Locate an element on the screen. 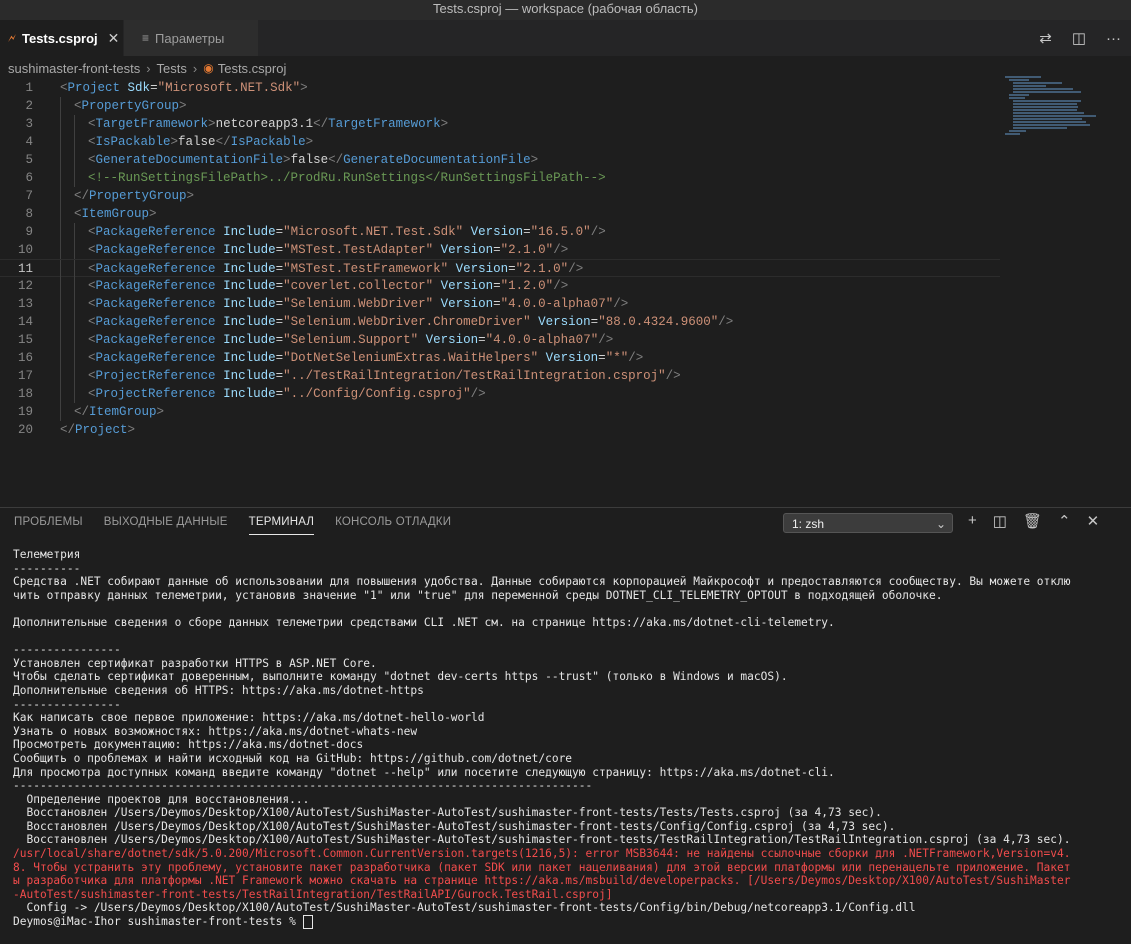  panel-tab: ВЫХОДНЫЕ ДАННЫЕ is located at coordinates (166, 525).